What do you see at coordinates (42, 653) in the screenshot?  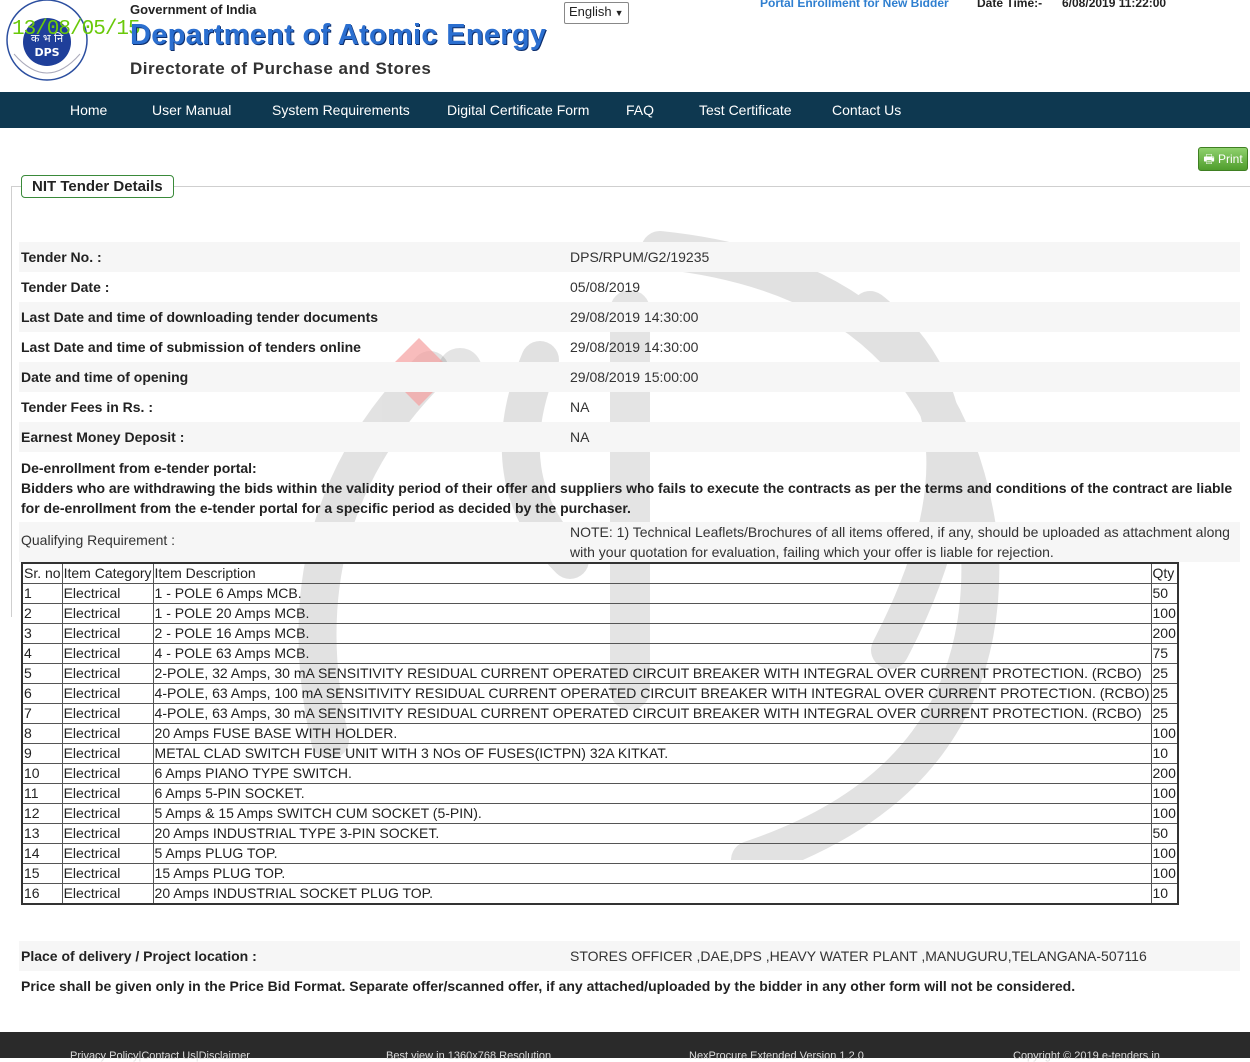 I see `cell-sr-no: 4` at bounding box center [42, 653].